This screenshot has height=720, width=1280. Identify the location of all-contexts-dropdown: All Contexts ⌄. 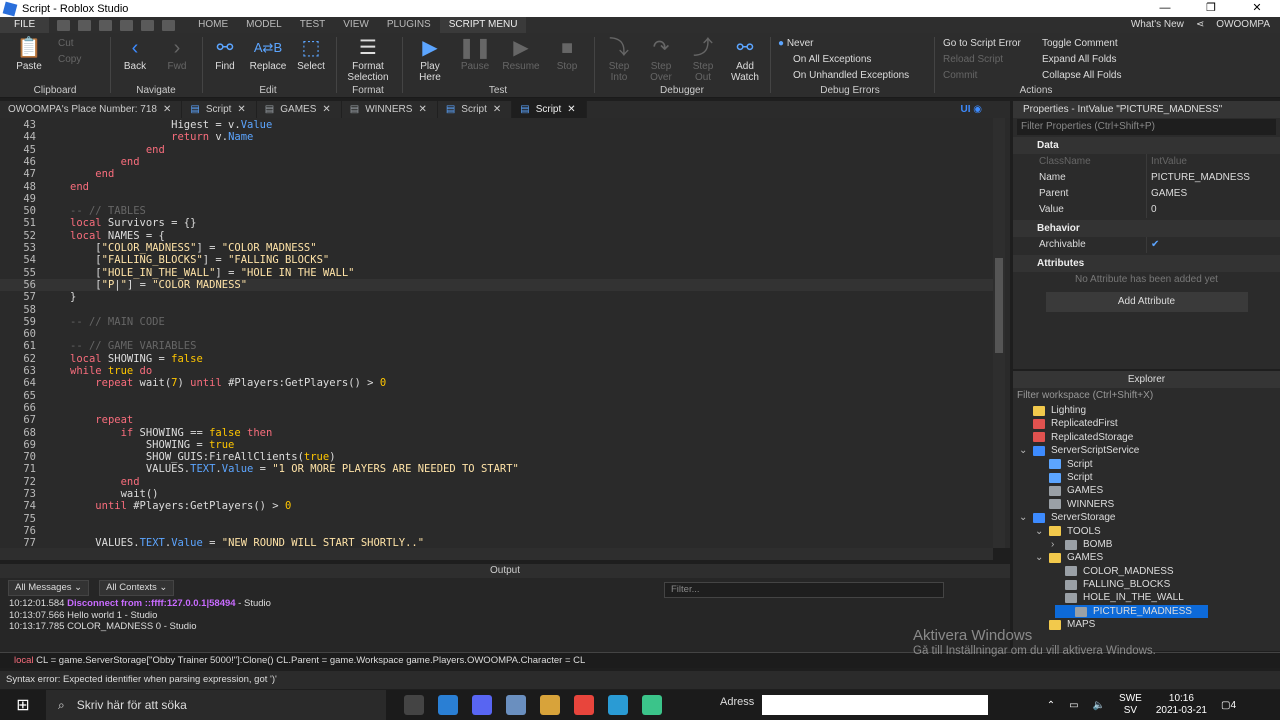
(137, 588).